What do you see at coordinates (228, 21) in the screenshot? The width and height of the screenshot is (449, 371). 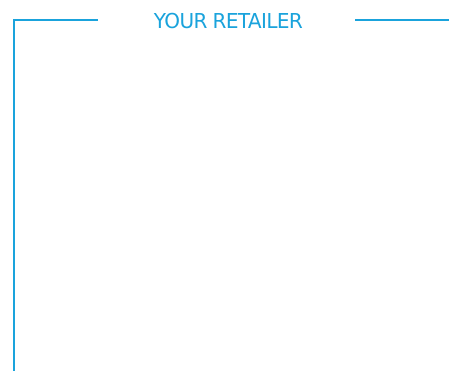 I see `panel-title: YOUR RETAILER` at bounding box center [228, 21].